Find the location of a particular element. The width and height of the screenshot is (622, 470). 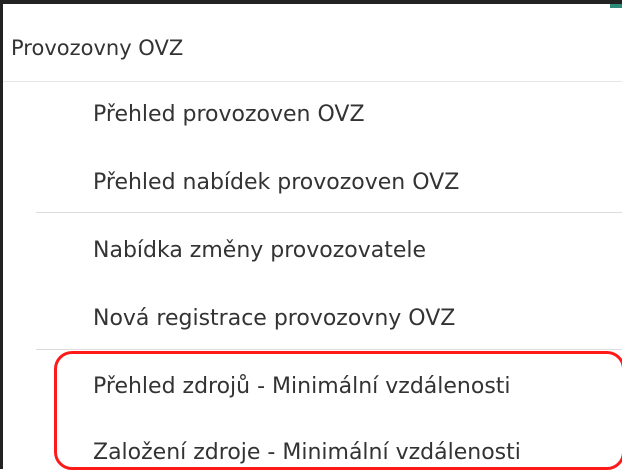

menu-item-nova-registrace: Nová registrace provozovny OVZ is located at coordinates (274, 319).